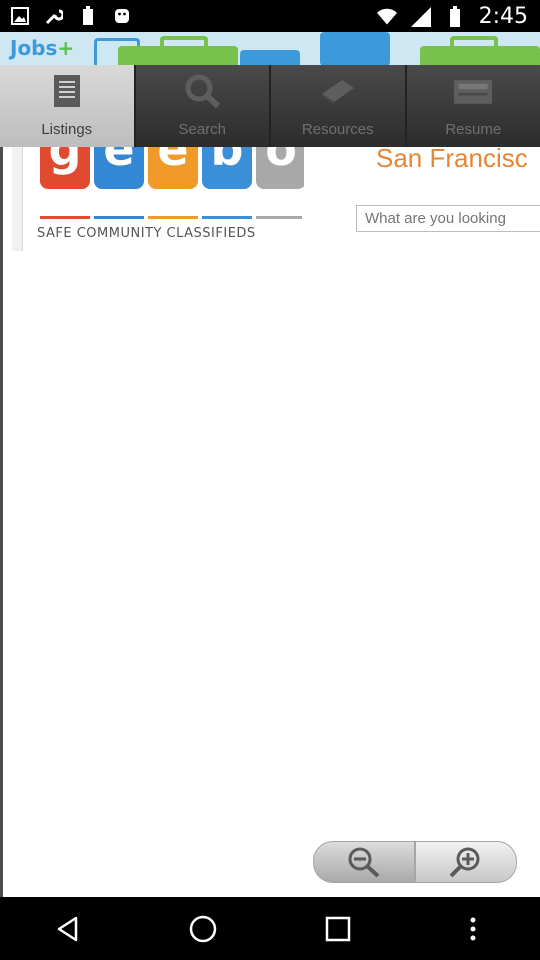  I want to click on ad-banner: Jobs+, so click(270, 48).